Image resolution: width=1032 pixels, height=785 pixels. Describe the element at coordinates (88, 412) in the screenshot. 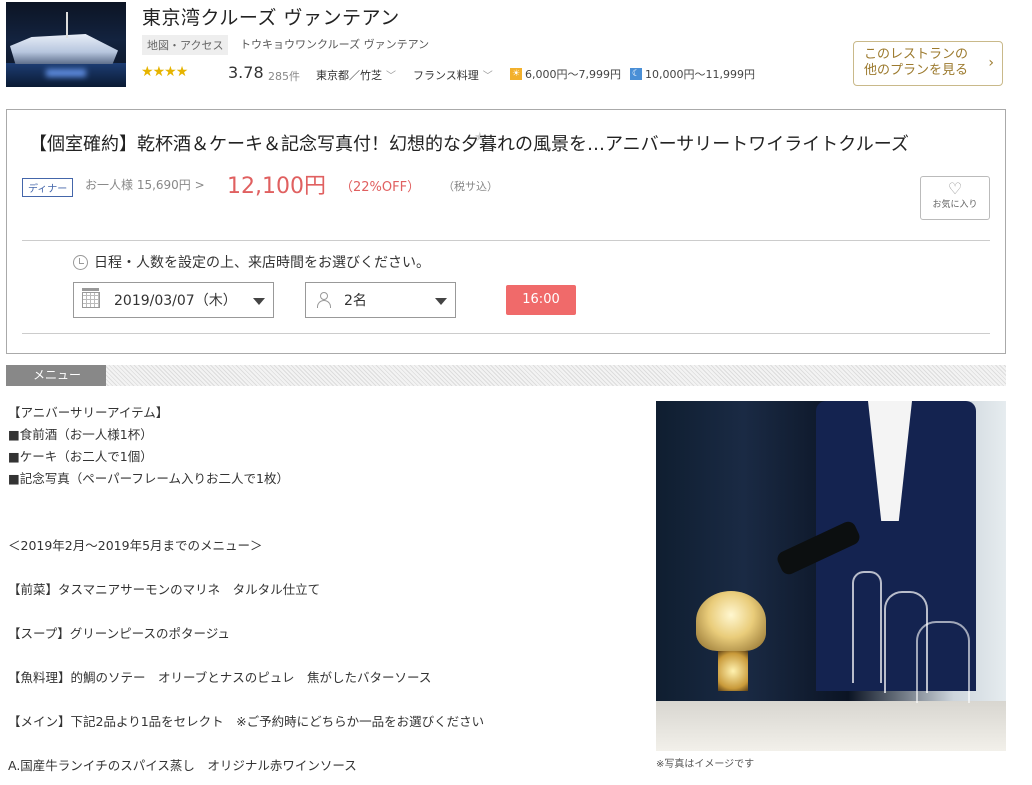

I see `menu-line: 【アニバーサリーアイテム】` at that location.